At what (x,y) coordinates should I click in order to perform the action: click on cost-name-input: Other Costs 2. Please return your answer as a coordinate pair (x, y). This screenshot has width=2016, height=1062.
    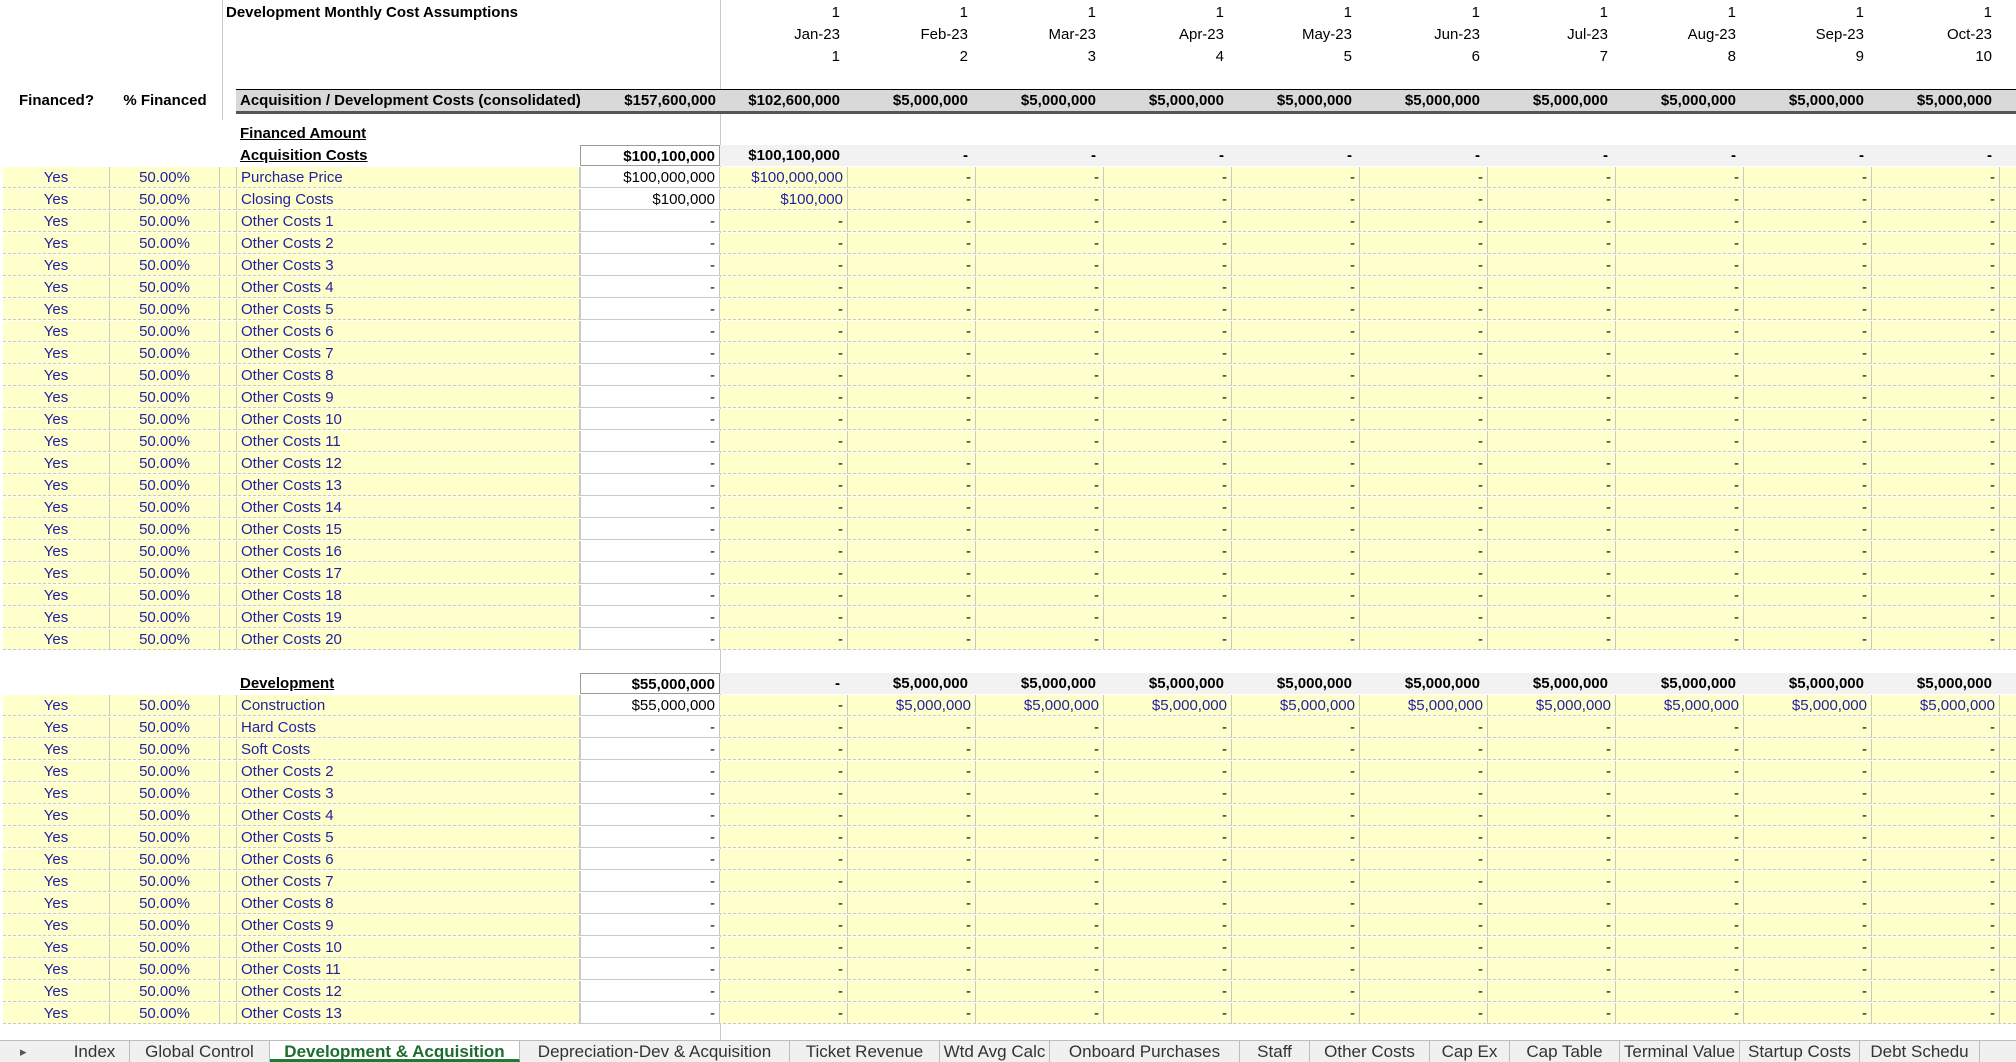
    Looking at the image, I should click on (408, 243).